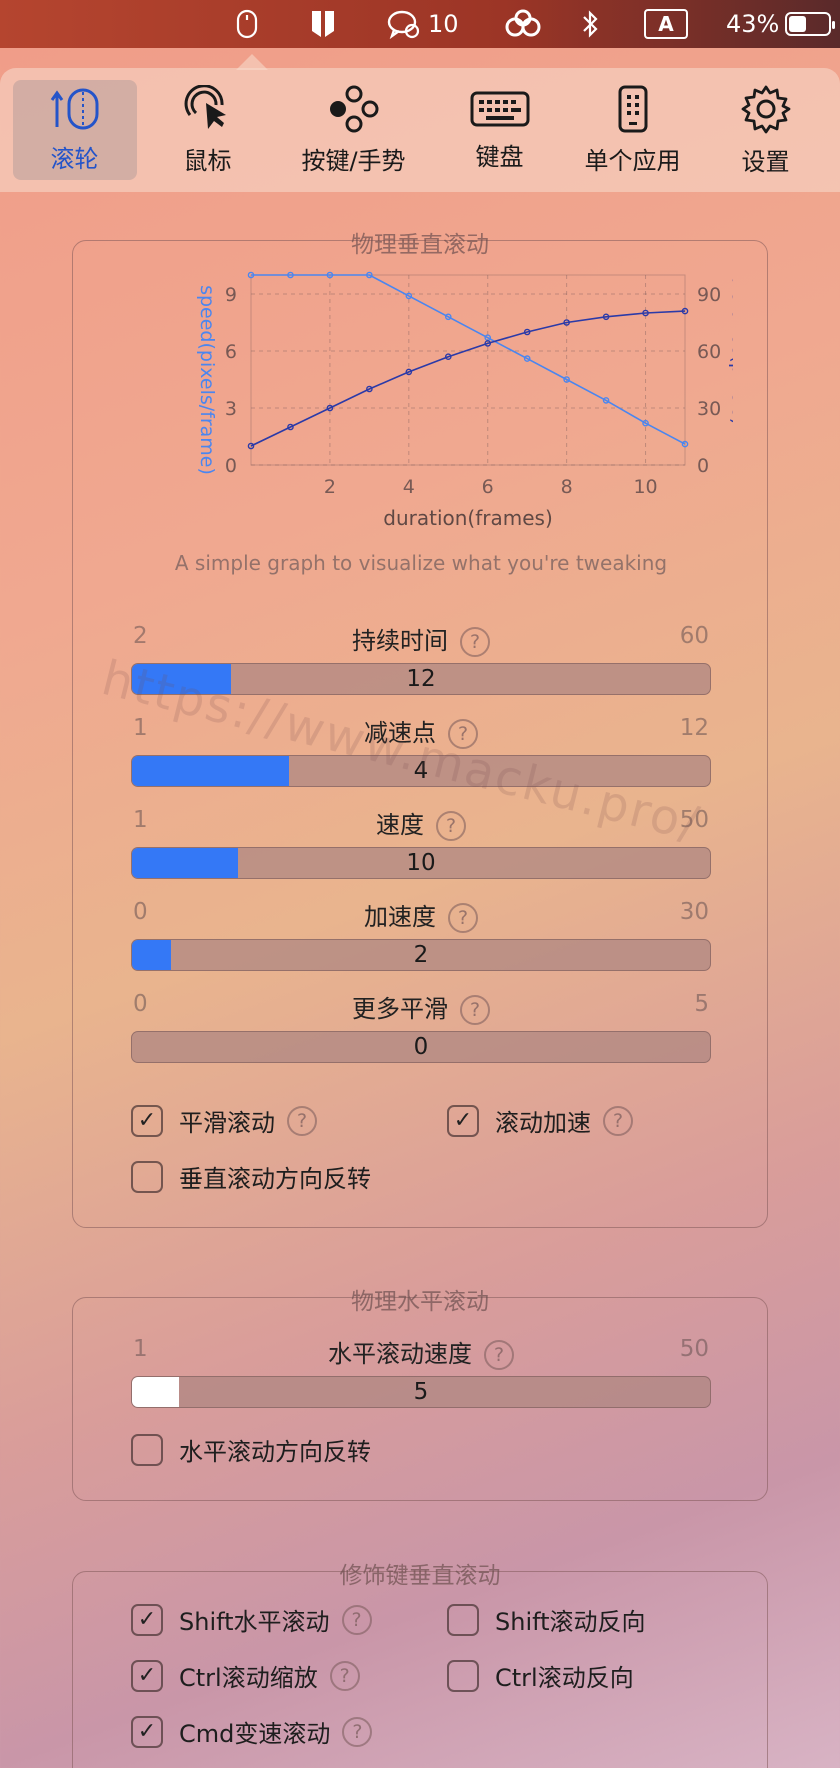 Image resolution: width=840 pixels, height=1768 pixels. Describe the element at coordinates (400, 641) in the screenshot. I see `slider-label: 持续时间` at that location.